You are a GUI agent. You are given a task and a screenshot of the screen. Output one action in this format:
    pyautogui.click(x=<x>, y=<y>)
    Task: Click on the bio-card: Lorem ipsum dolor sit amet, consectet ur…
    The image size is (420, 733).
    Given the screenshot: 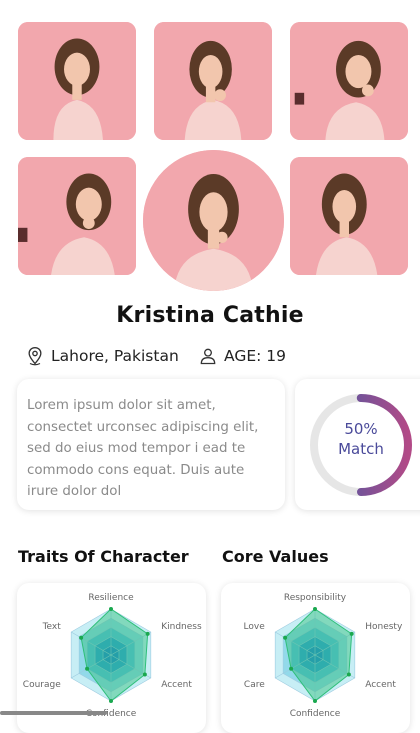 What is the action you would take?
    pyautogui.click(x=151, y=444)
    